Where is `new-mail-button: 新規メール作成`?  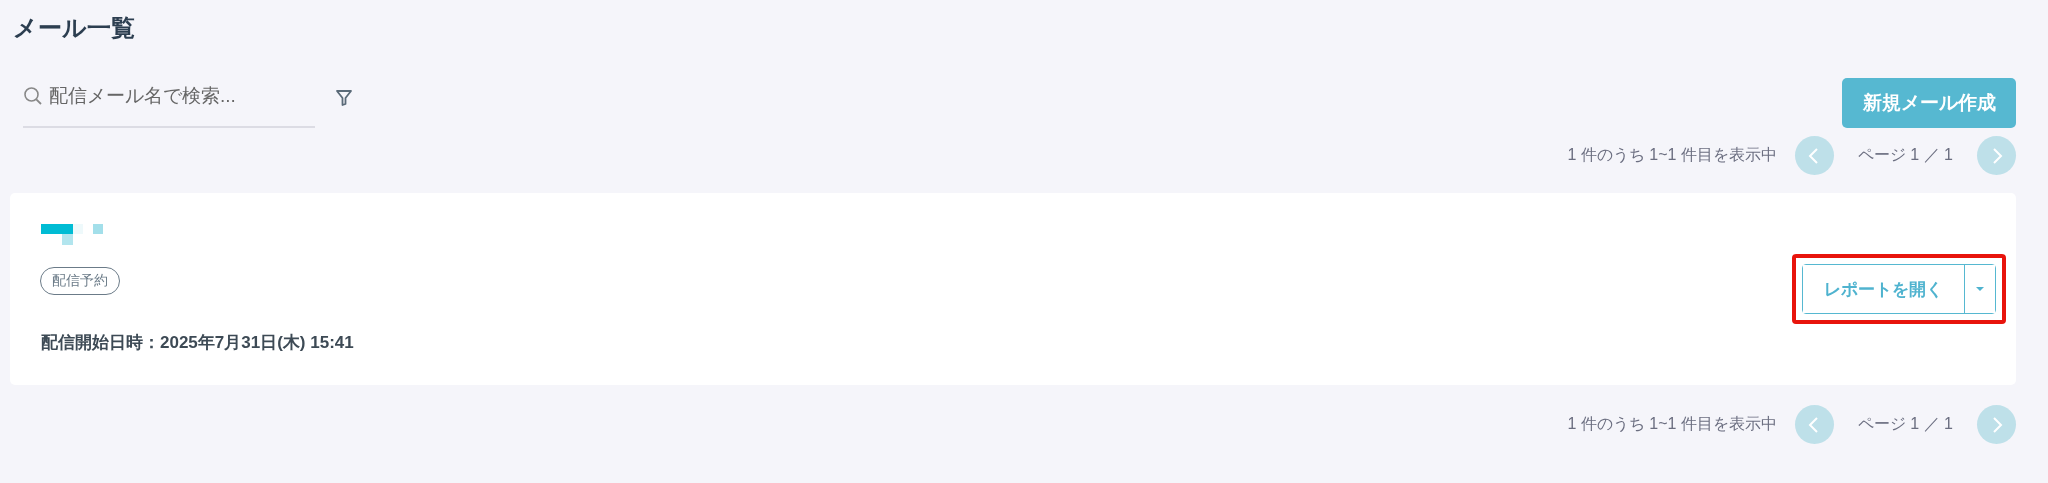 new-mail-button: 新規メール作成 is located at coordinates (1929, 103).